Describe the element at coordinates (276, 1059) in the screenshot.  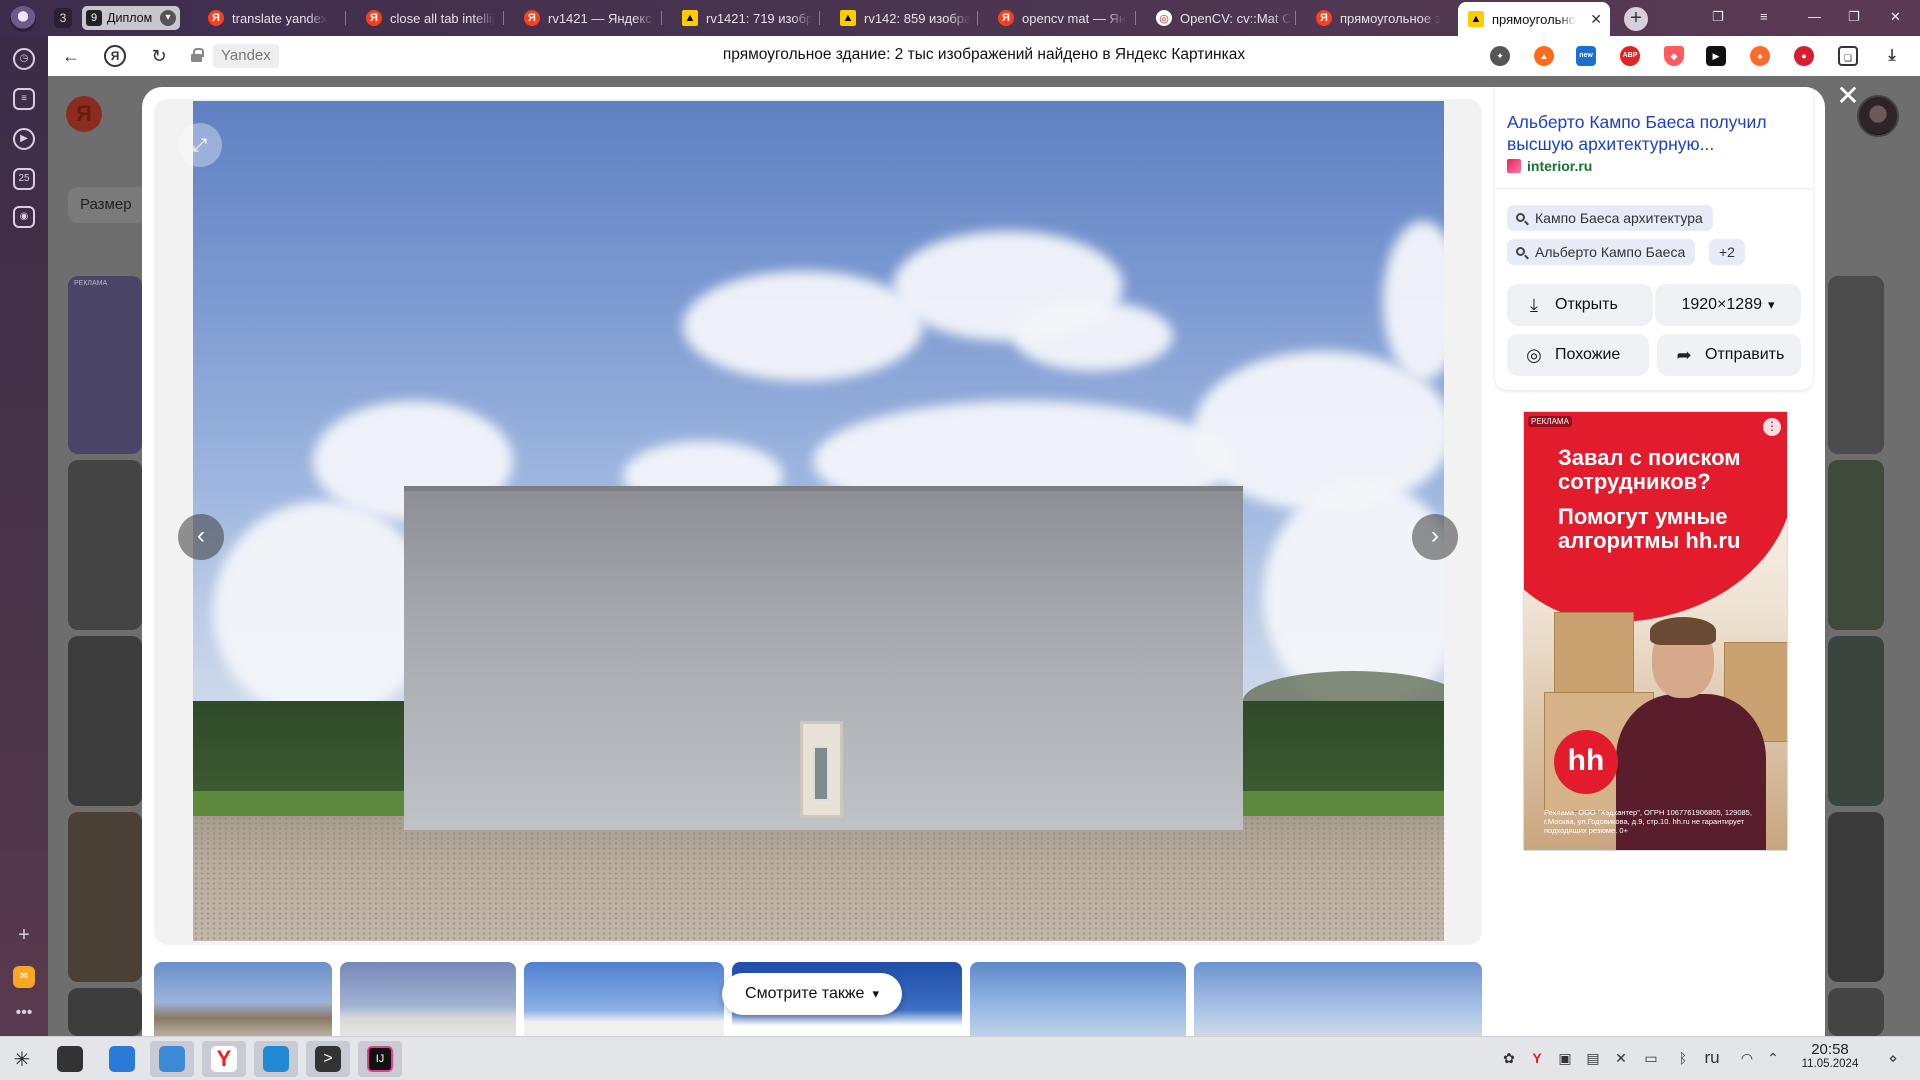
I see `vscode-app-icon` at that location.